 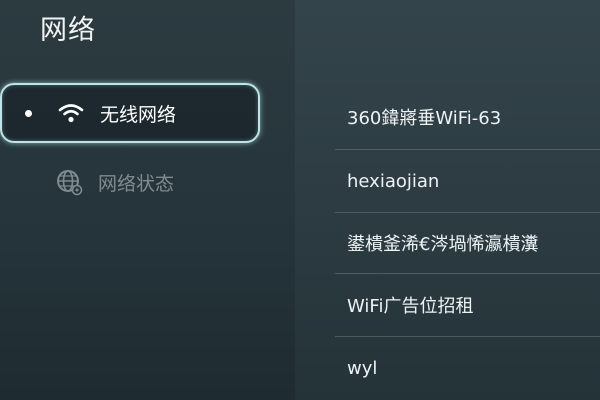 What do you see at coordinates (447, 368) in the screenshot?
I see `network-list-item: wyl` at bounding box center [447, 368].